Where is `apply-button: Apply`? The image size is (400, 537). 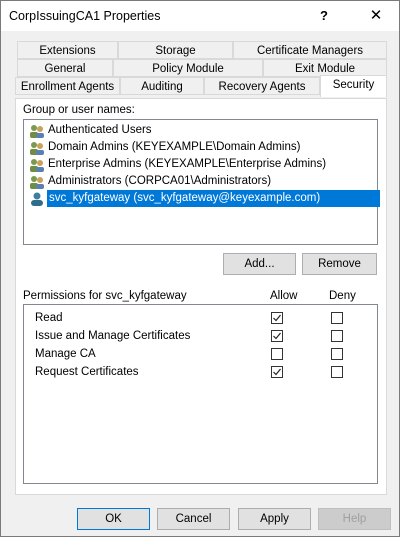
apply-button: Apply is located at coordinates (274, 519).